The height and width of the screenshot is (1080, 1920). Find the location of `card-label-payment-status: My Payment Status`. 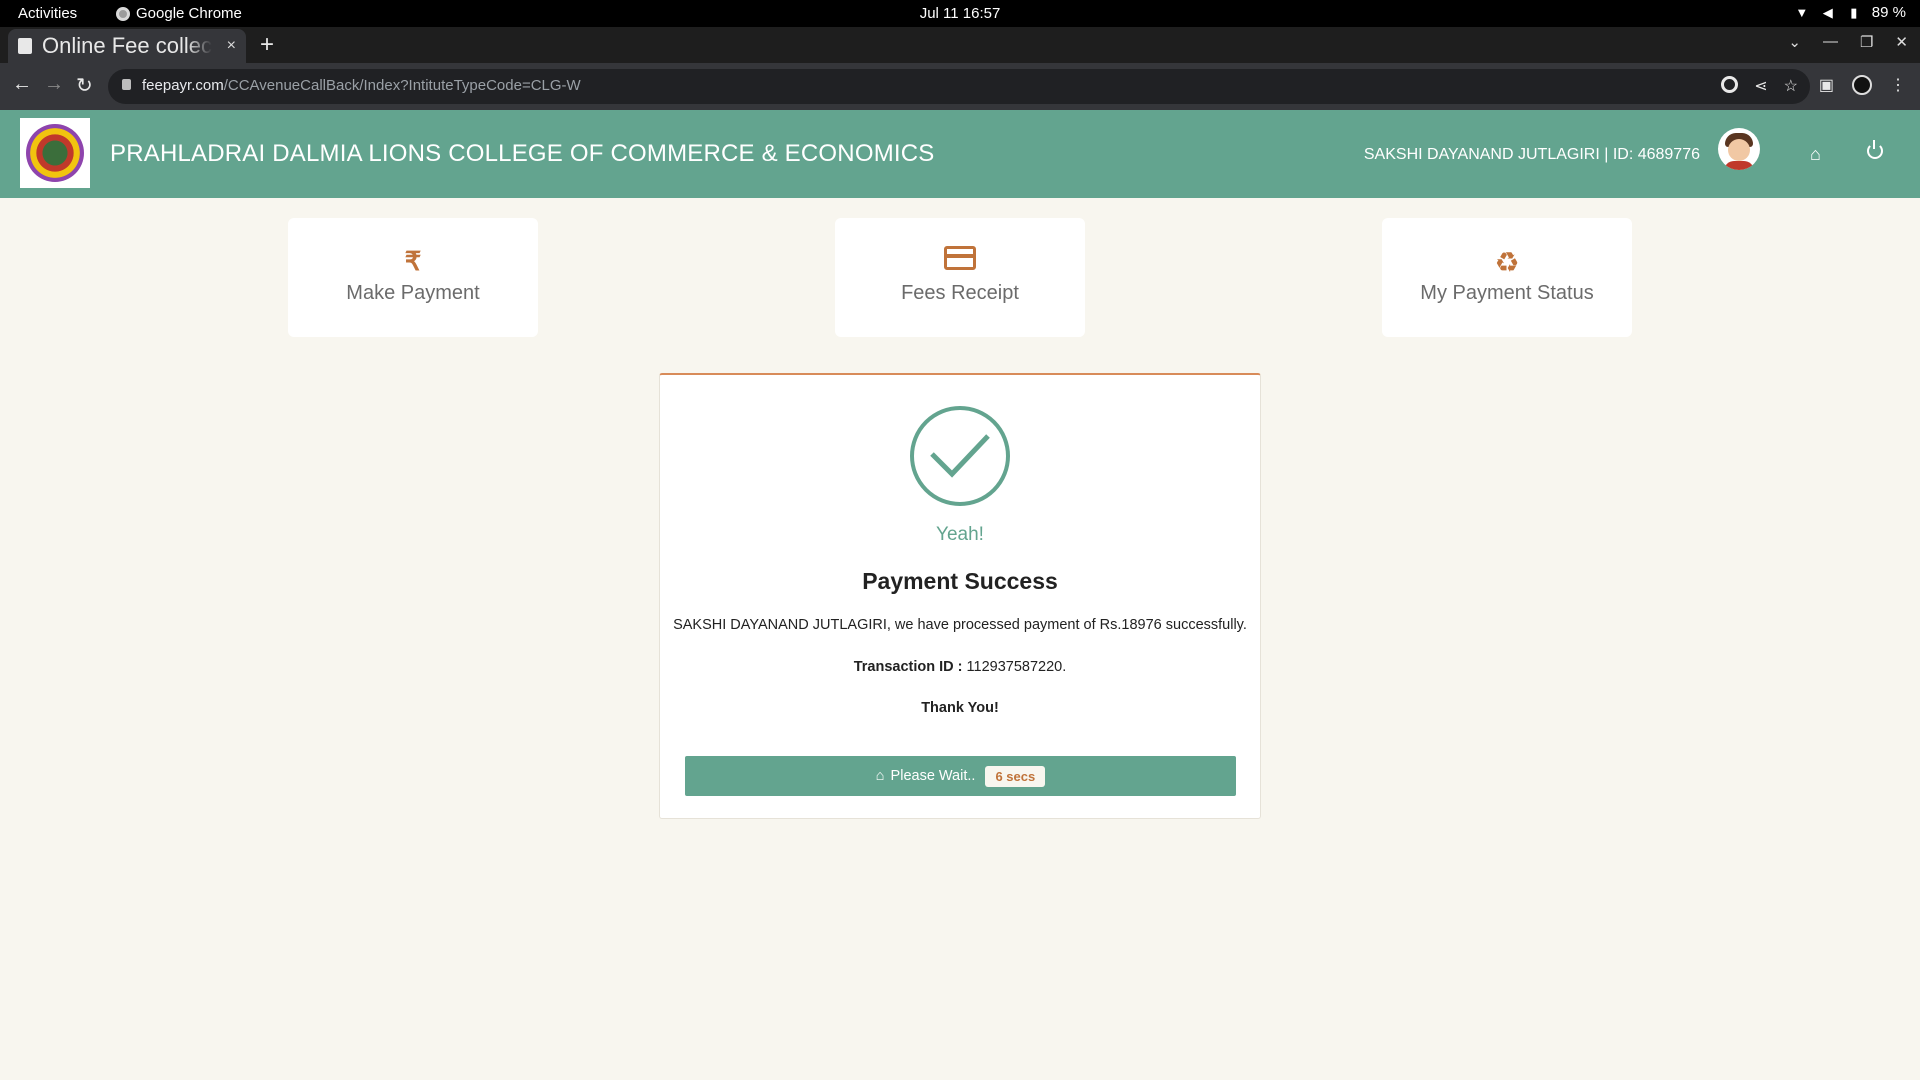

card-label-payment-status: My Payment Status is located at coordinates (1507, 293).